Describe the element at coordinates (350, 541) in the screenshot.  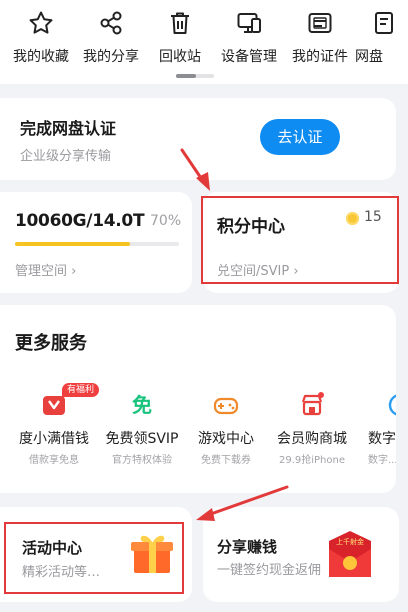
I see `envelope-text: 上千射金` at that location.